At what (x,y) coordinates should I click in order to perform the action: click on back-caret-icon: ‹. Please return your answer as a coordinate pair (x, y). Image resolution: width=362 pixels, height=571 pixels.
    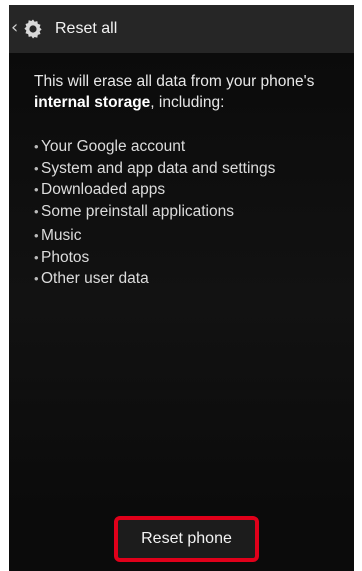
    Looking at the image, I should click on (15, 28).